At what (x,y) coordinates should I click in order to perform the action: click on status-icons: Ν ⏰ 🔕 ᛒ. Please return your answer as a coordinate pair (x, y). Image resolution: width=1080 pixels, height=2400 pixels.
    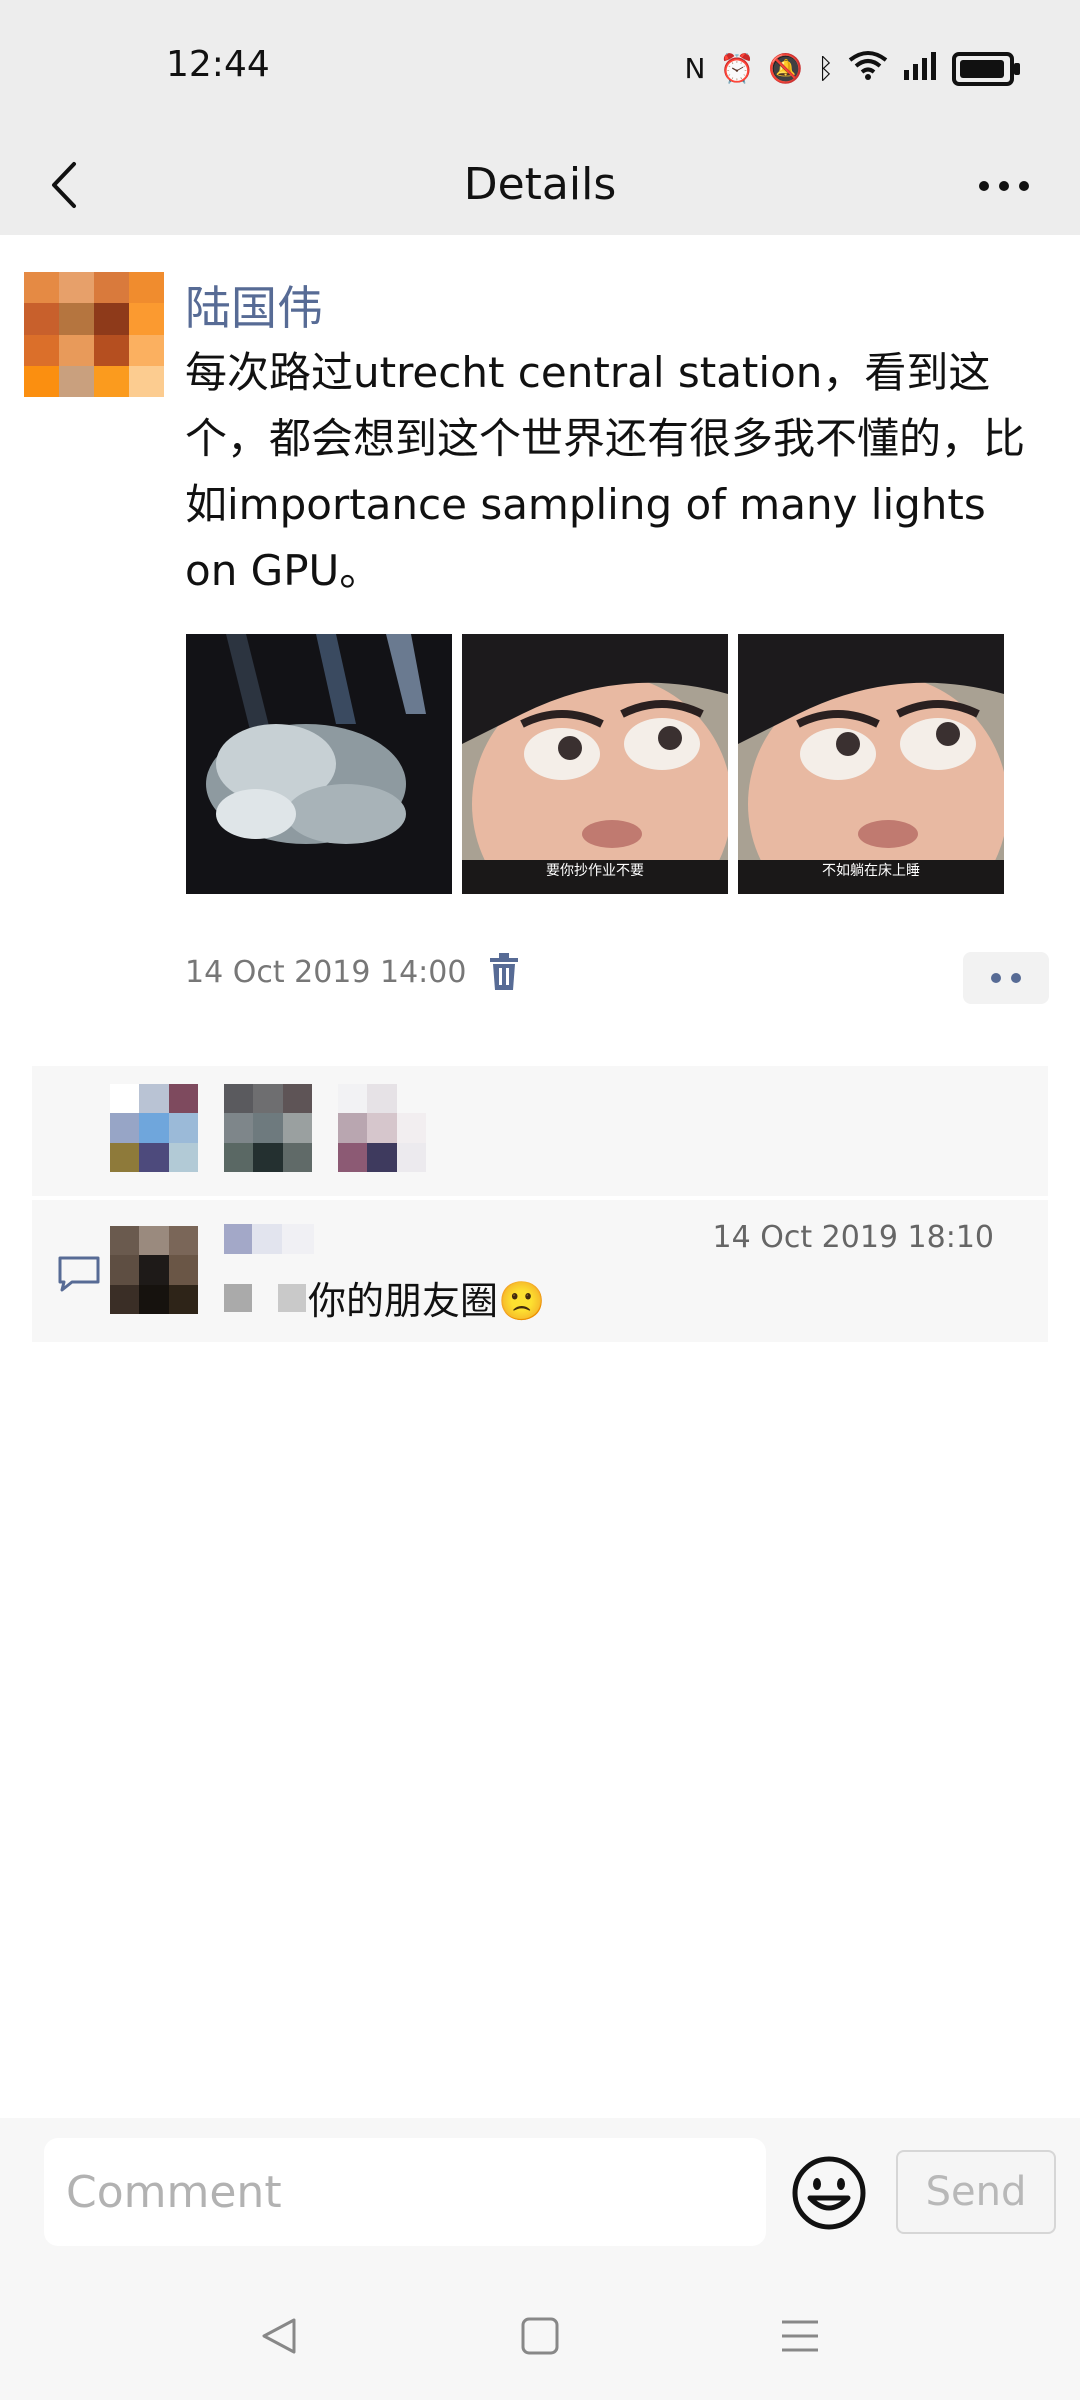
    Looking at the image, I should click on (852, 68).